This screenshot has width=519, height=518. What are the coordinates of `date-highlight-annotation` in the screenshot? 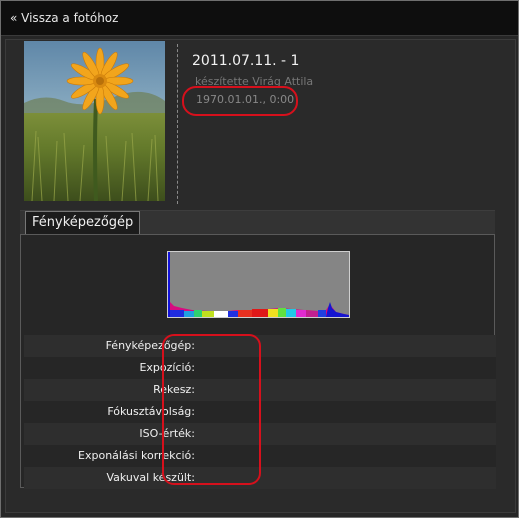 It's located at (240, 101).